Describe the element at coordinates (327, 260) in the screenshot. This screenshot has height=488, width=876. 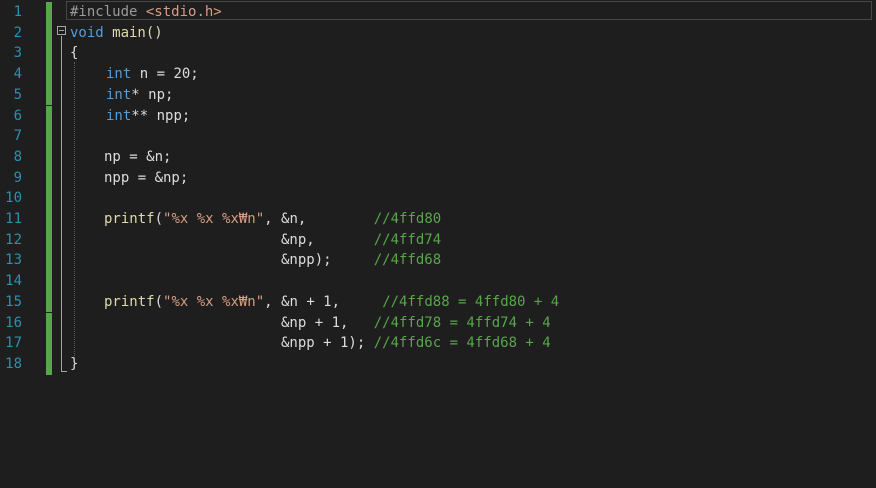
I see `arguments: &npp);` at that location.